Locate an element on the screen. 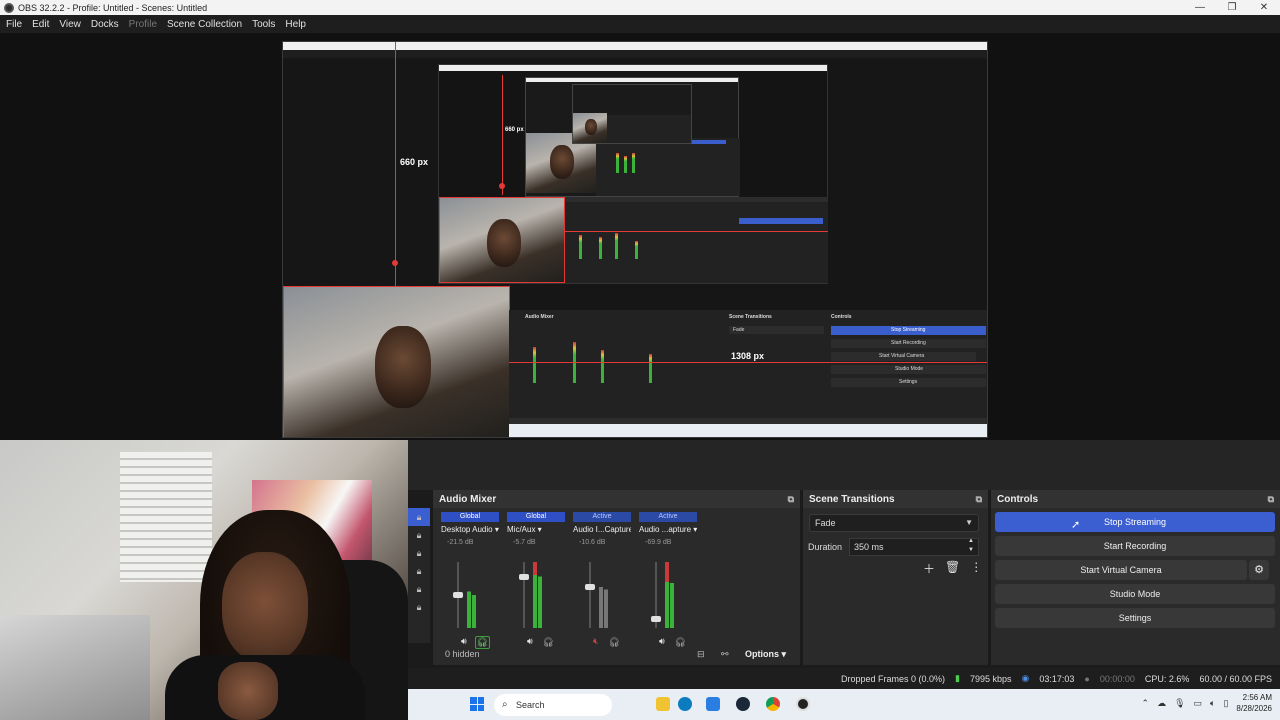 The width and height of the screenshot is (1280, 720). menu-tools: Tools is located at coordinates (263, 24).